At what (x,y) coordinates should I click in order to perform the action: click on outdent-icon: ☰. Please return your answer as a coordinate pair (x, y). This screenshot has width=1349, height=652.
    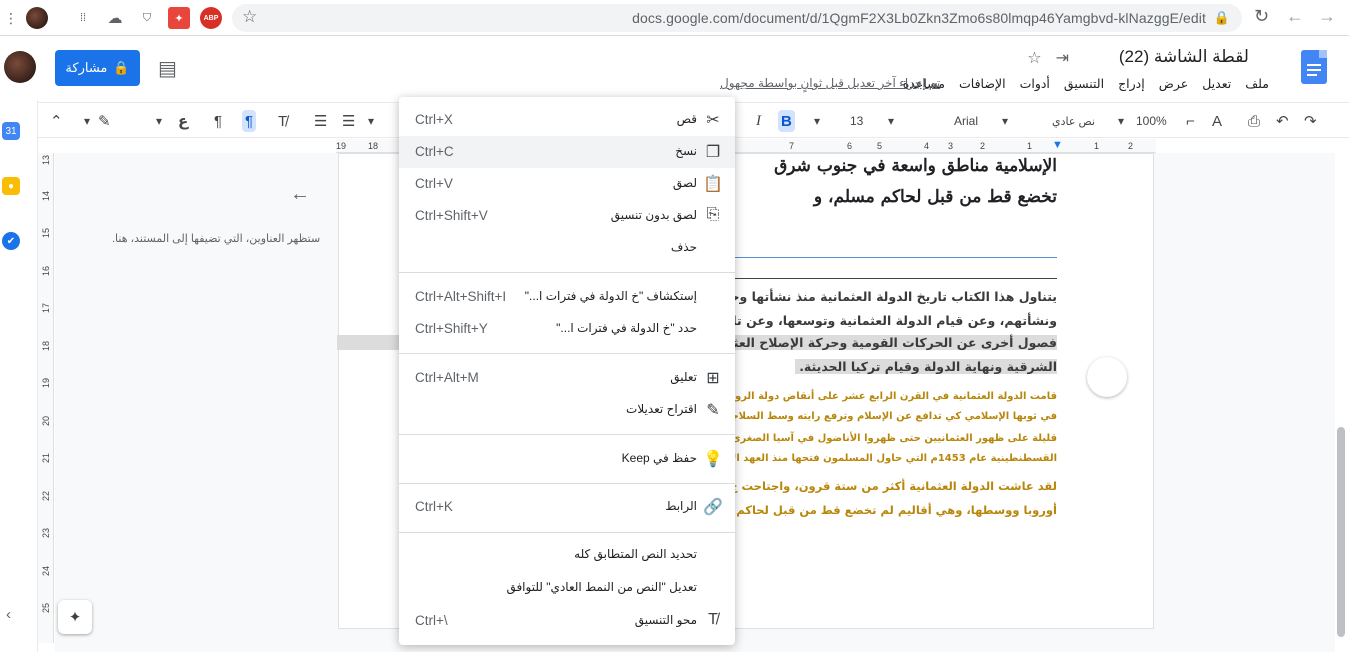
    Looking at the image, I should click on (348, 121).